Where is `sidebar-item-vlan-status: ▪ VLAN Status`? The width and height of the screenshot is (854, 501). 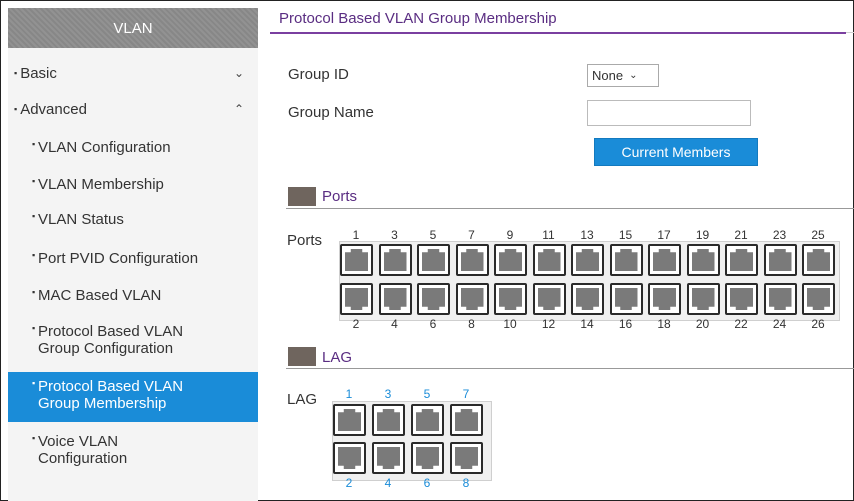 sidebar-item-vlan-status: ▪ VLAN Status is located at coordinates (133, 220).